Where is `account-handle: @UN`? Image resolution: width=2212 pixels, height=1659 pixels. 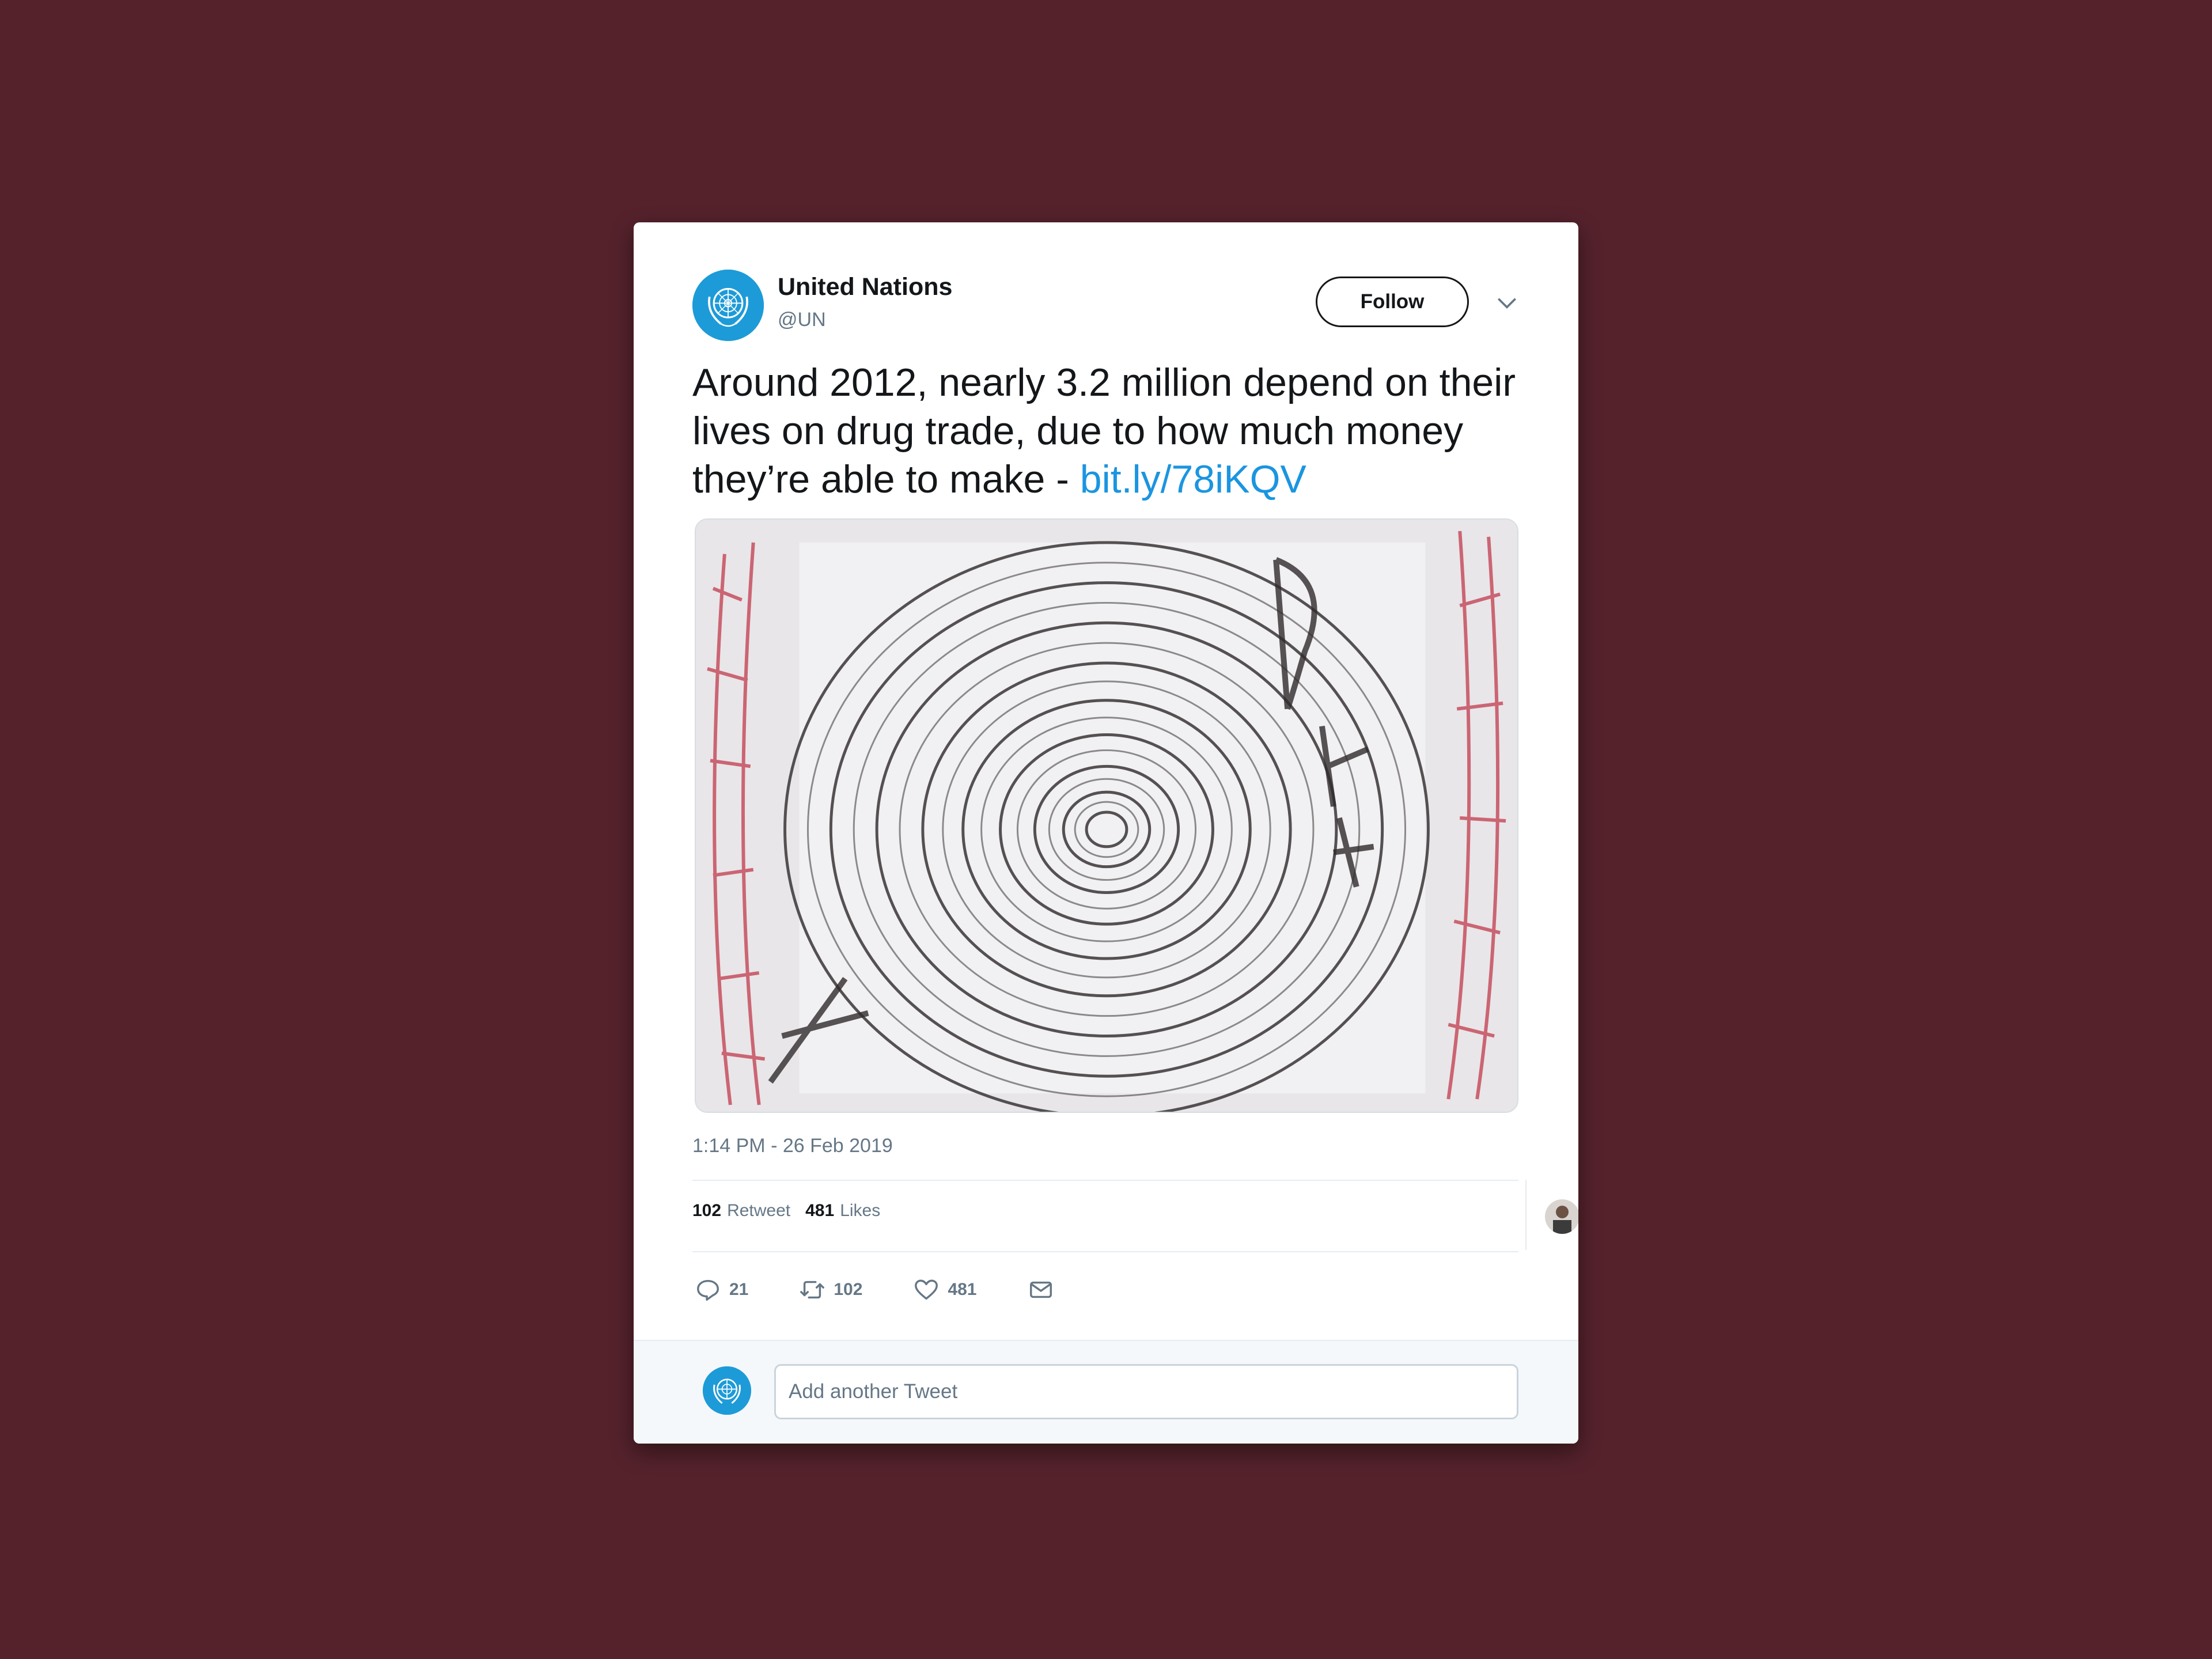
account-handle: @UN is located at coordinates (802, 320).